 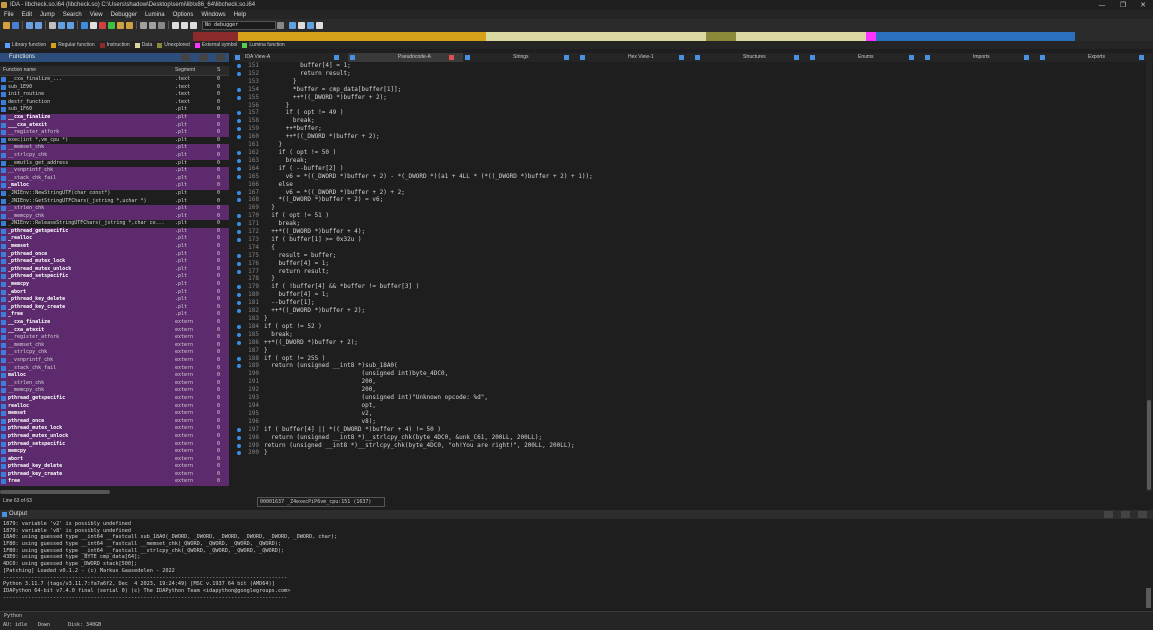 What do you see at coordinates (310, 25) in the screenshot?
I see `step-icon` at bounding box center [310, 25].